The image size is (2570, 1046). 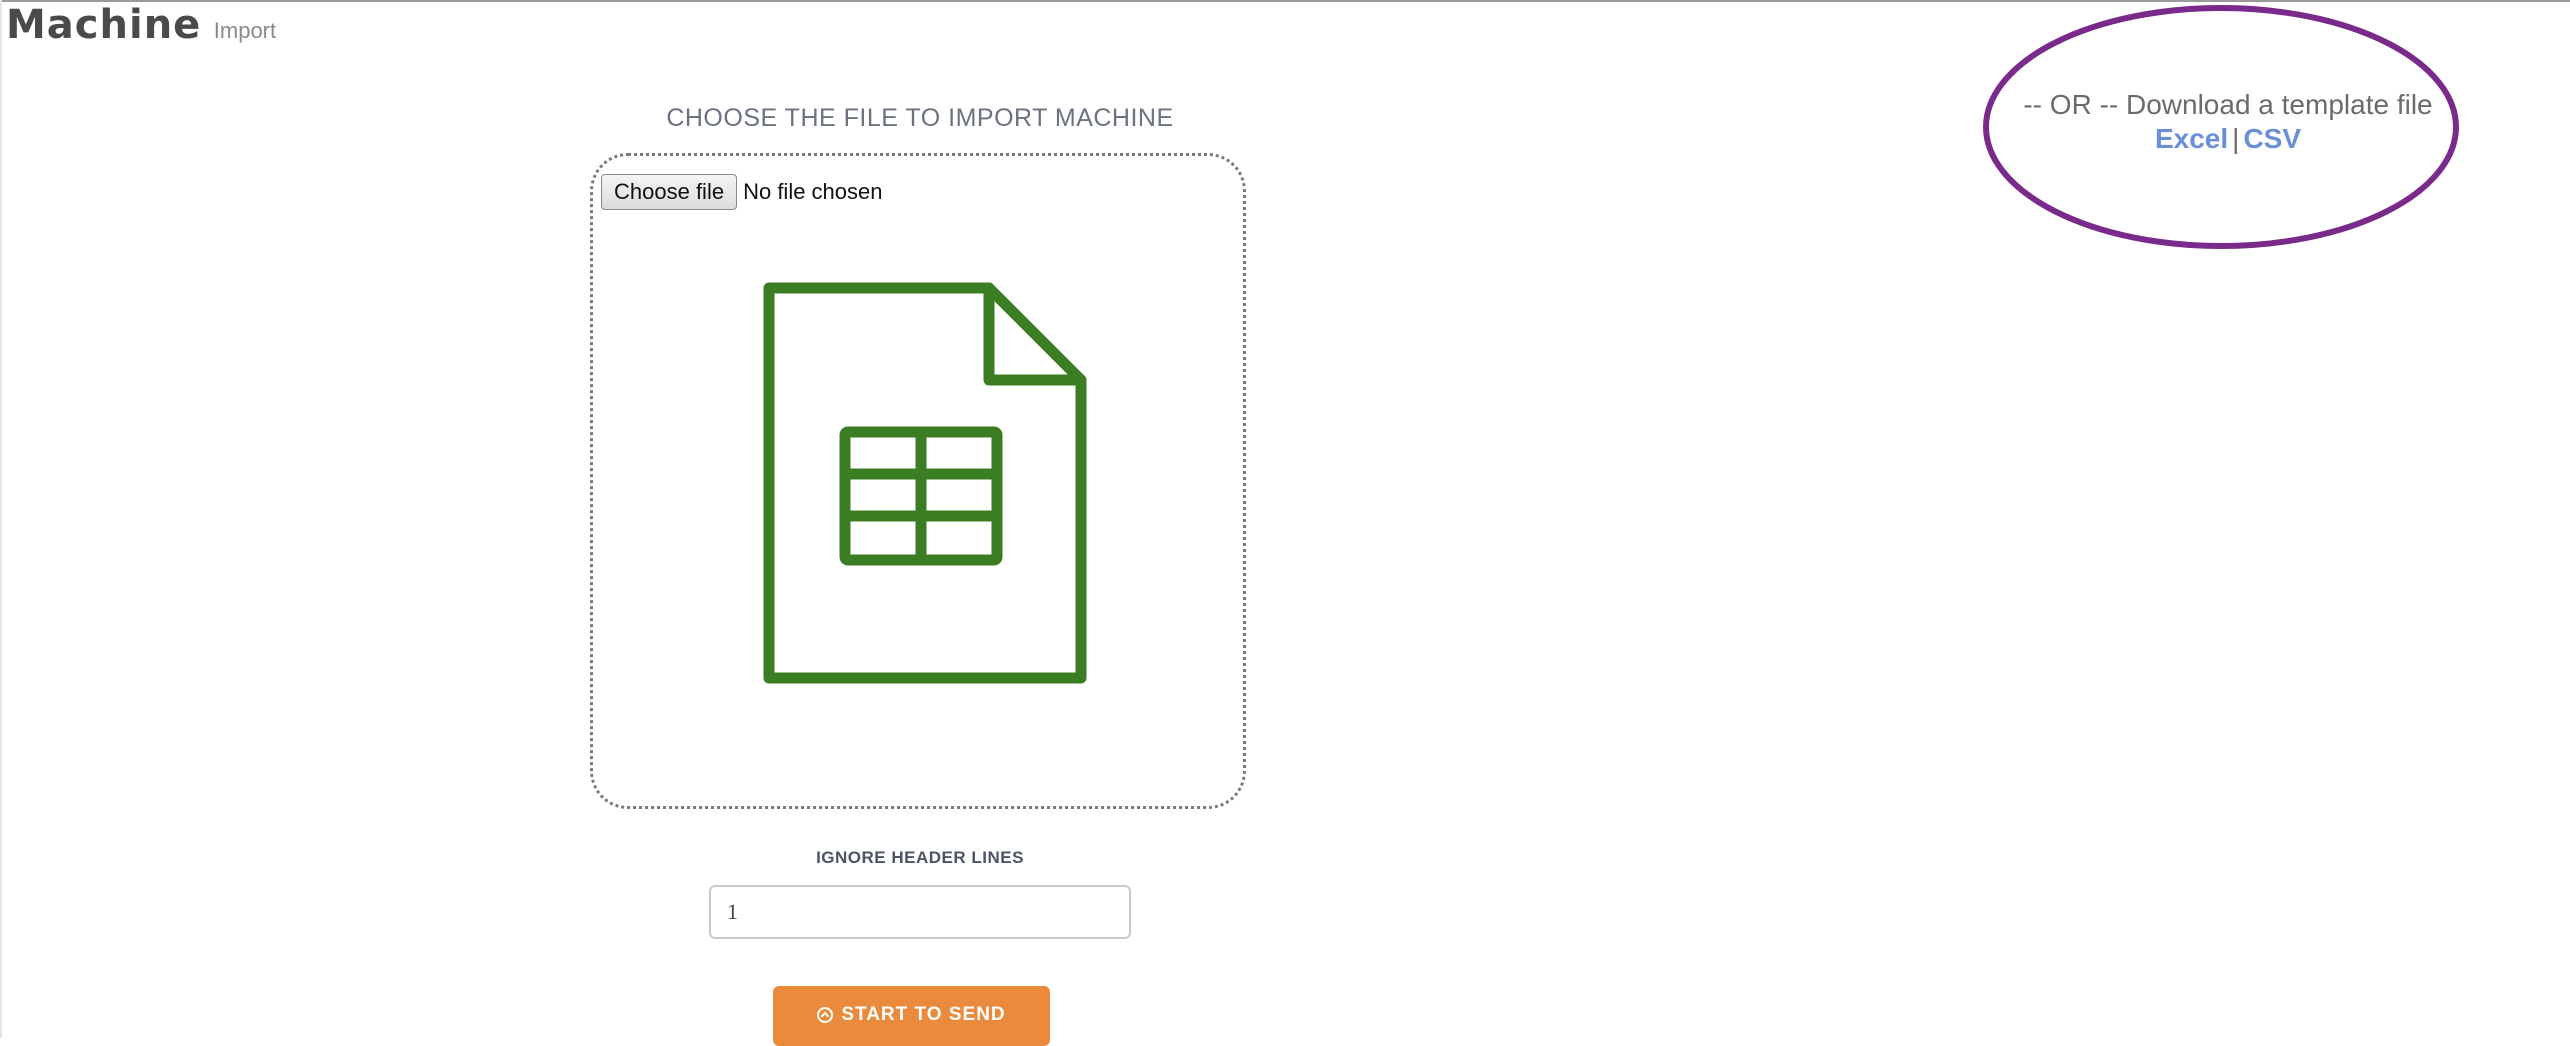 What do you see at coordinates (2272, 138) in the screenshot?
I see `csv-template-link: CSV` at bounding box center [2272, 138].